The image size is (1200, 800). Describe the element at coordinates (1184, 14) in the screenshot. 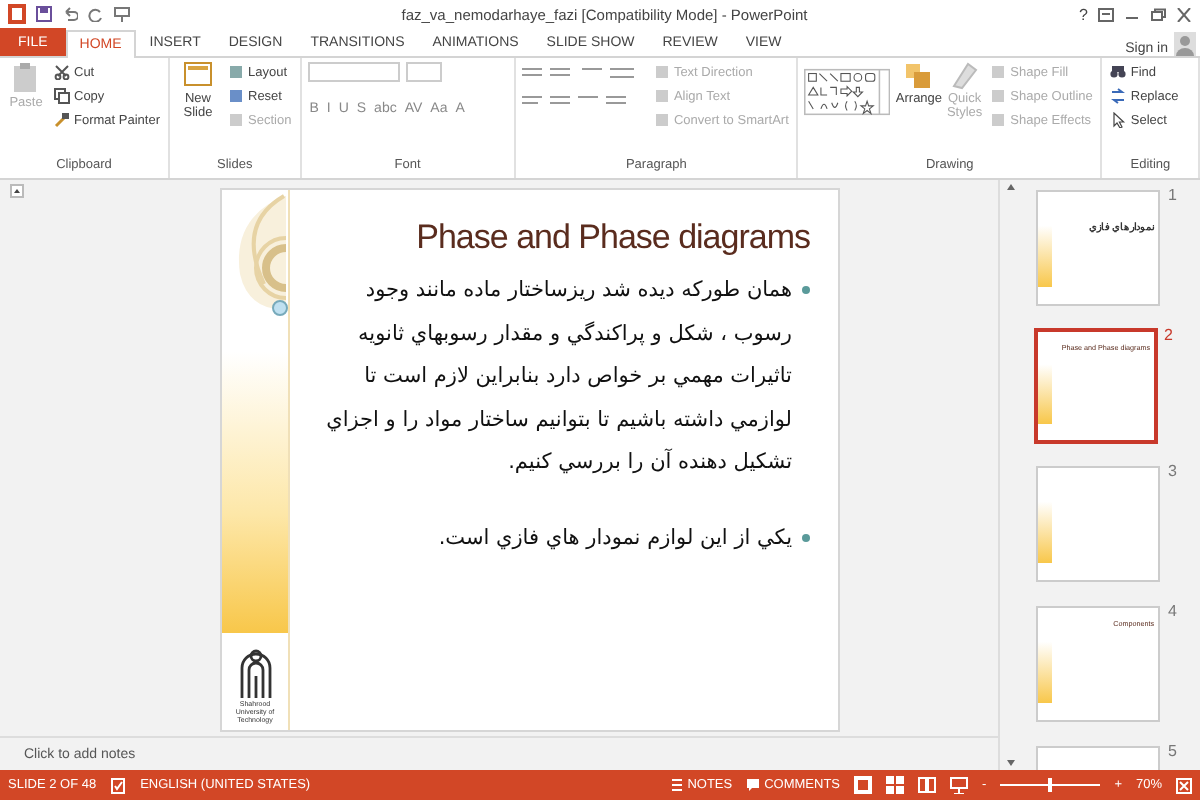

I see `close-icon` at that location.